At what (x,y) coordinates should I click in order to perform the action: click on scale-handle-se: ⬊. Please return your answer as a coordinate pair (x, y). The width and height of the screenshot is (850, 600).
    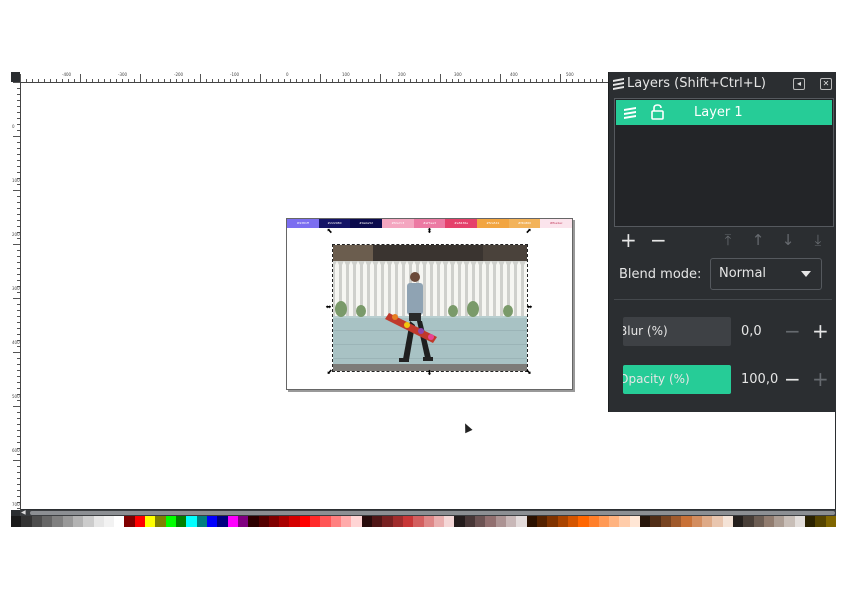
    Looking at the image, I should click on (528, 372).